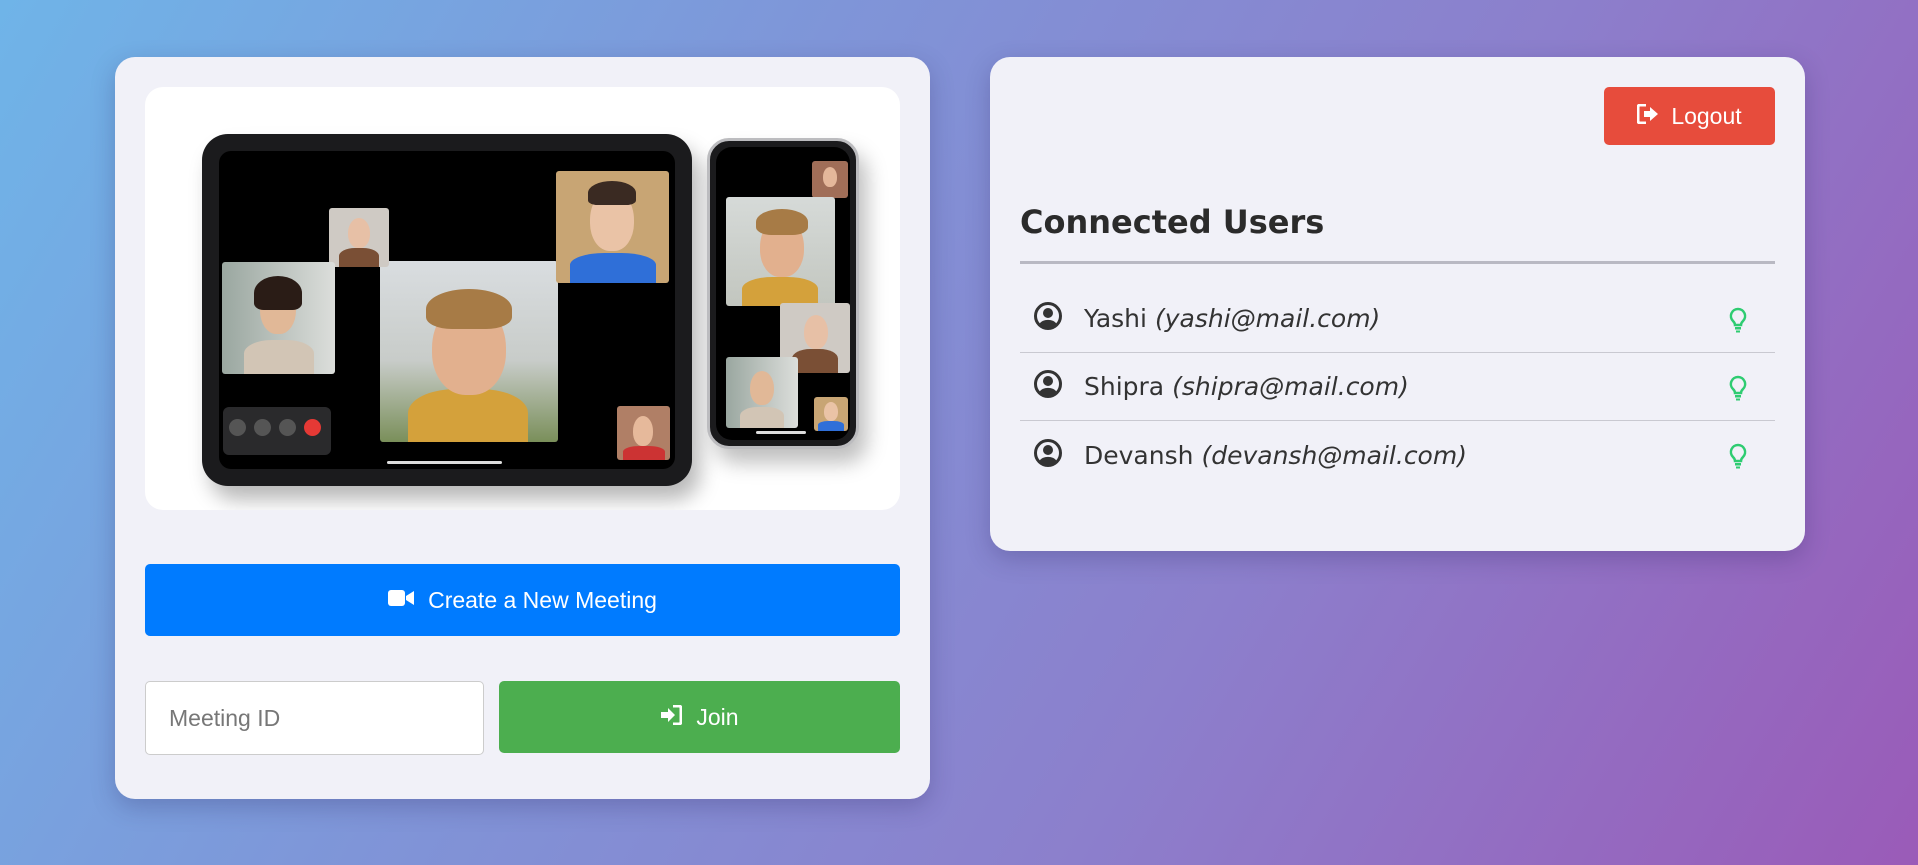 Image resolution: width=1918 pixels, height=865 pixels. I want to click on list-item: Devansh (devansh@mail.com), so click(1397, 455).